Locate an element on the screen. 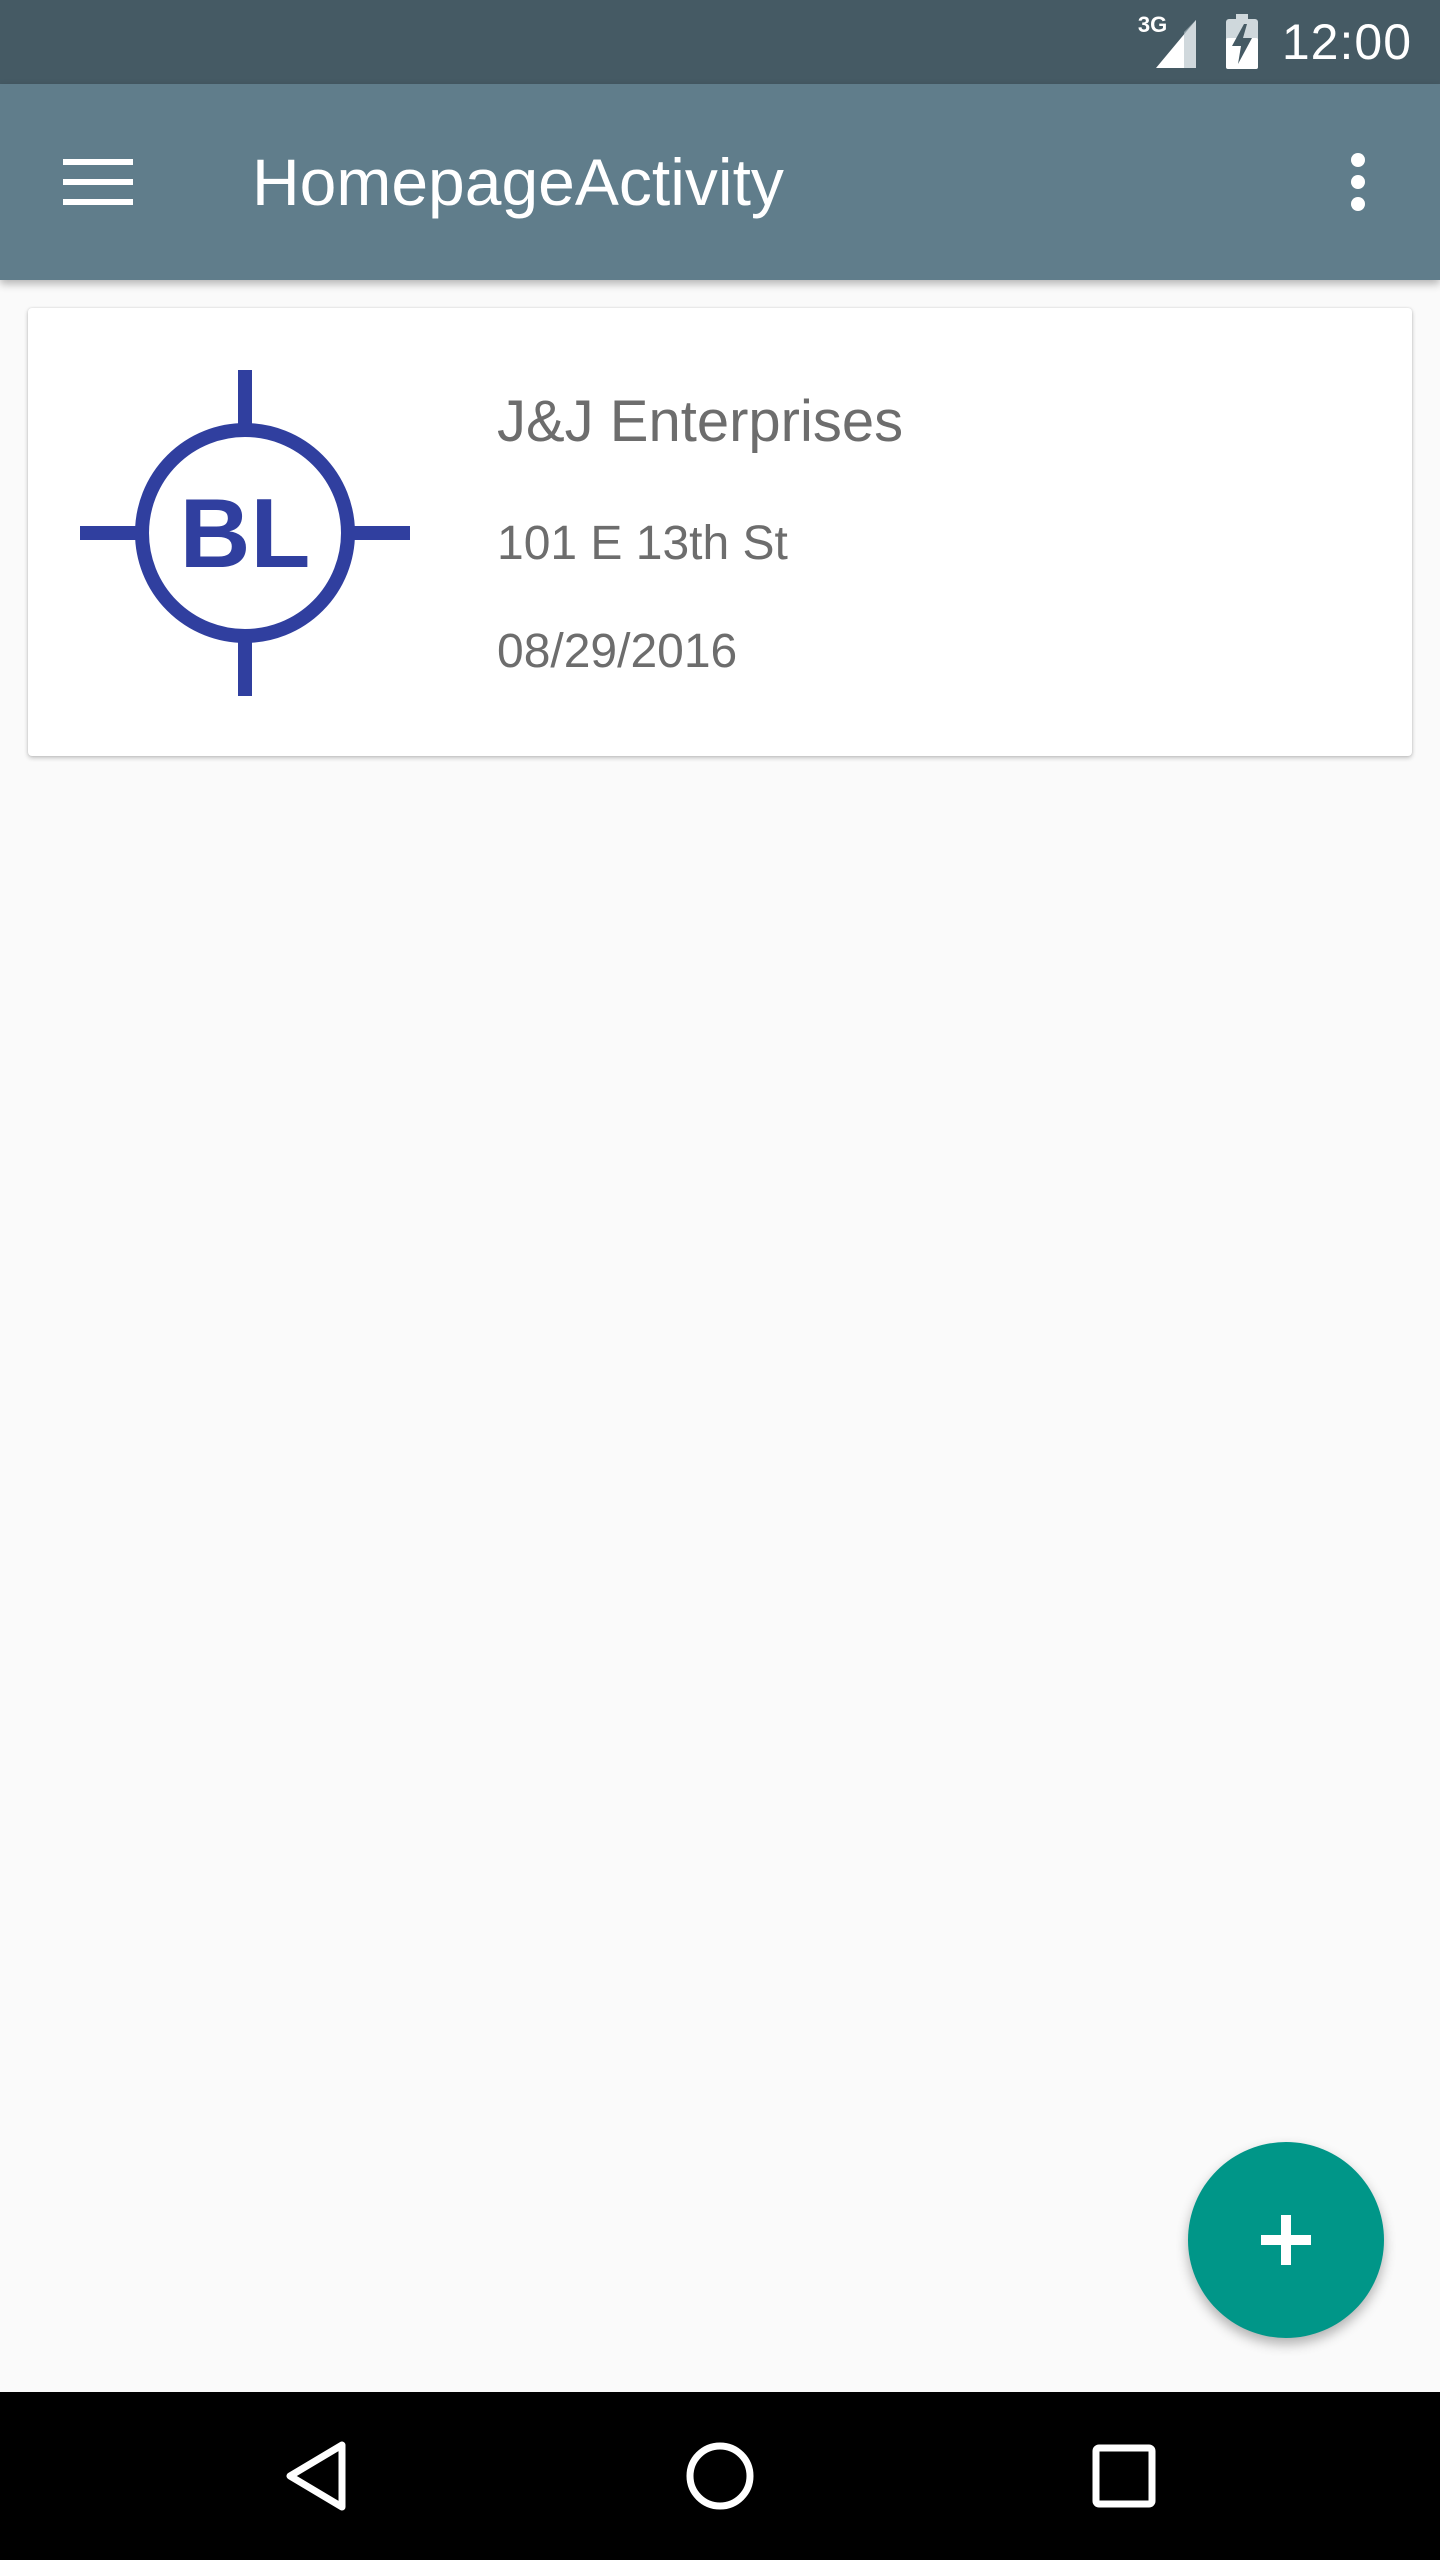  navigation-bar is located at coordinates (720, 2476).